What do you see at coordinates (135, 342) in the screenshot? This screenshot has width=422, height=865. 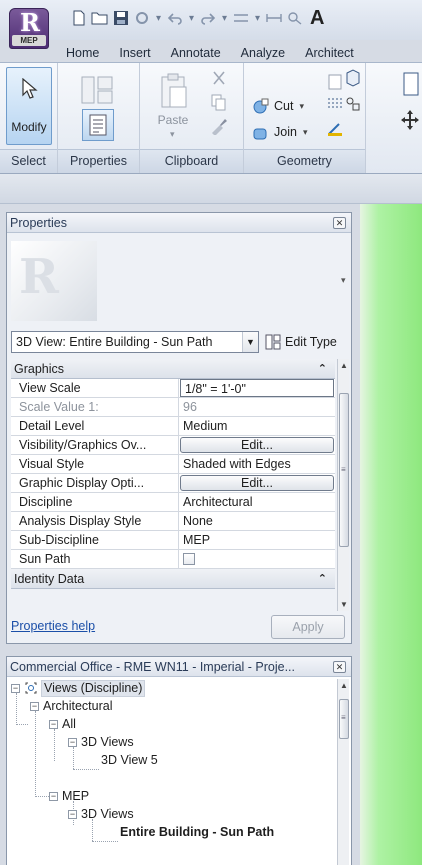 I see `type-selector: 3D View: Entire Building - Sun Path ▼` at bounding box center [135, 342].